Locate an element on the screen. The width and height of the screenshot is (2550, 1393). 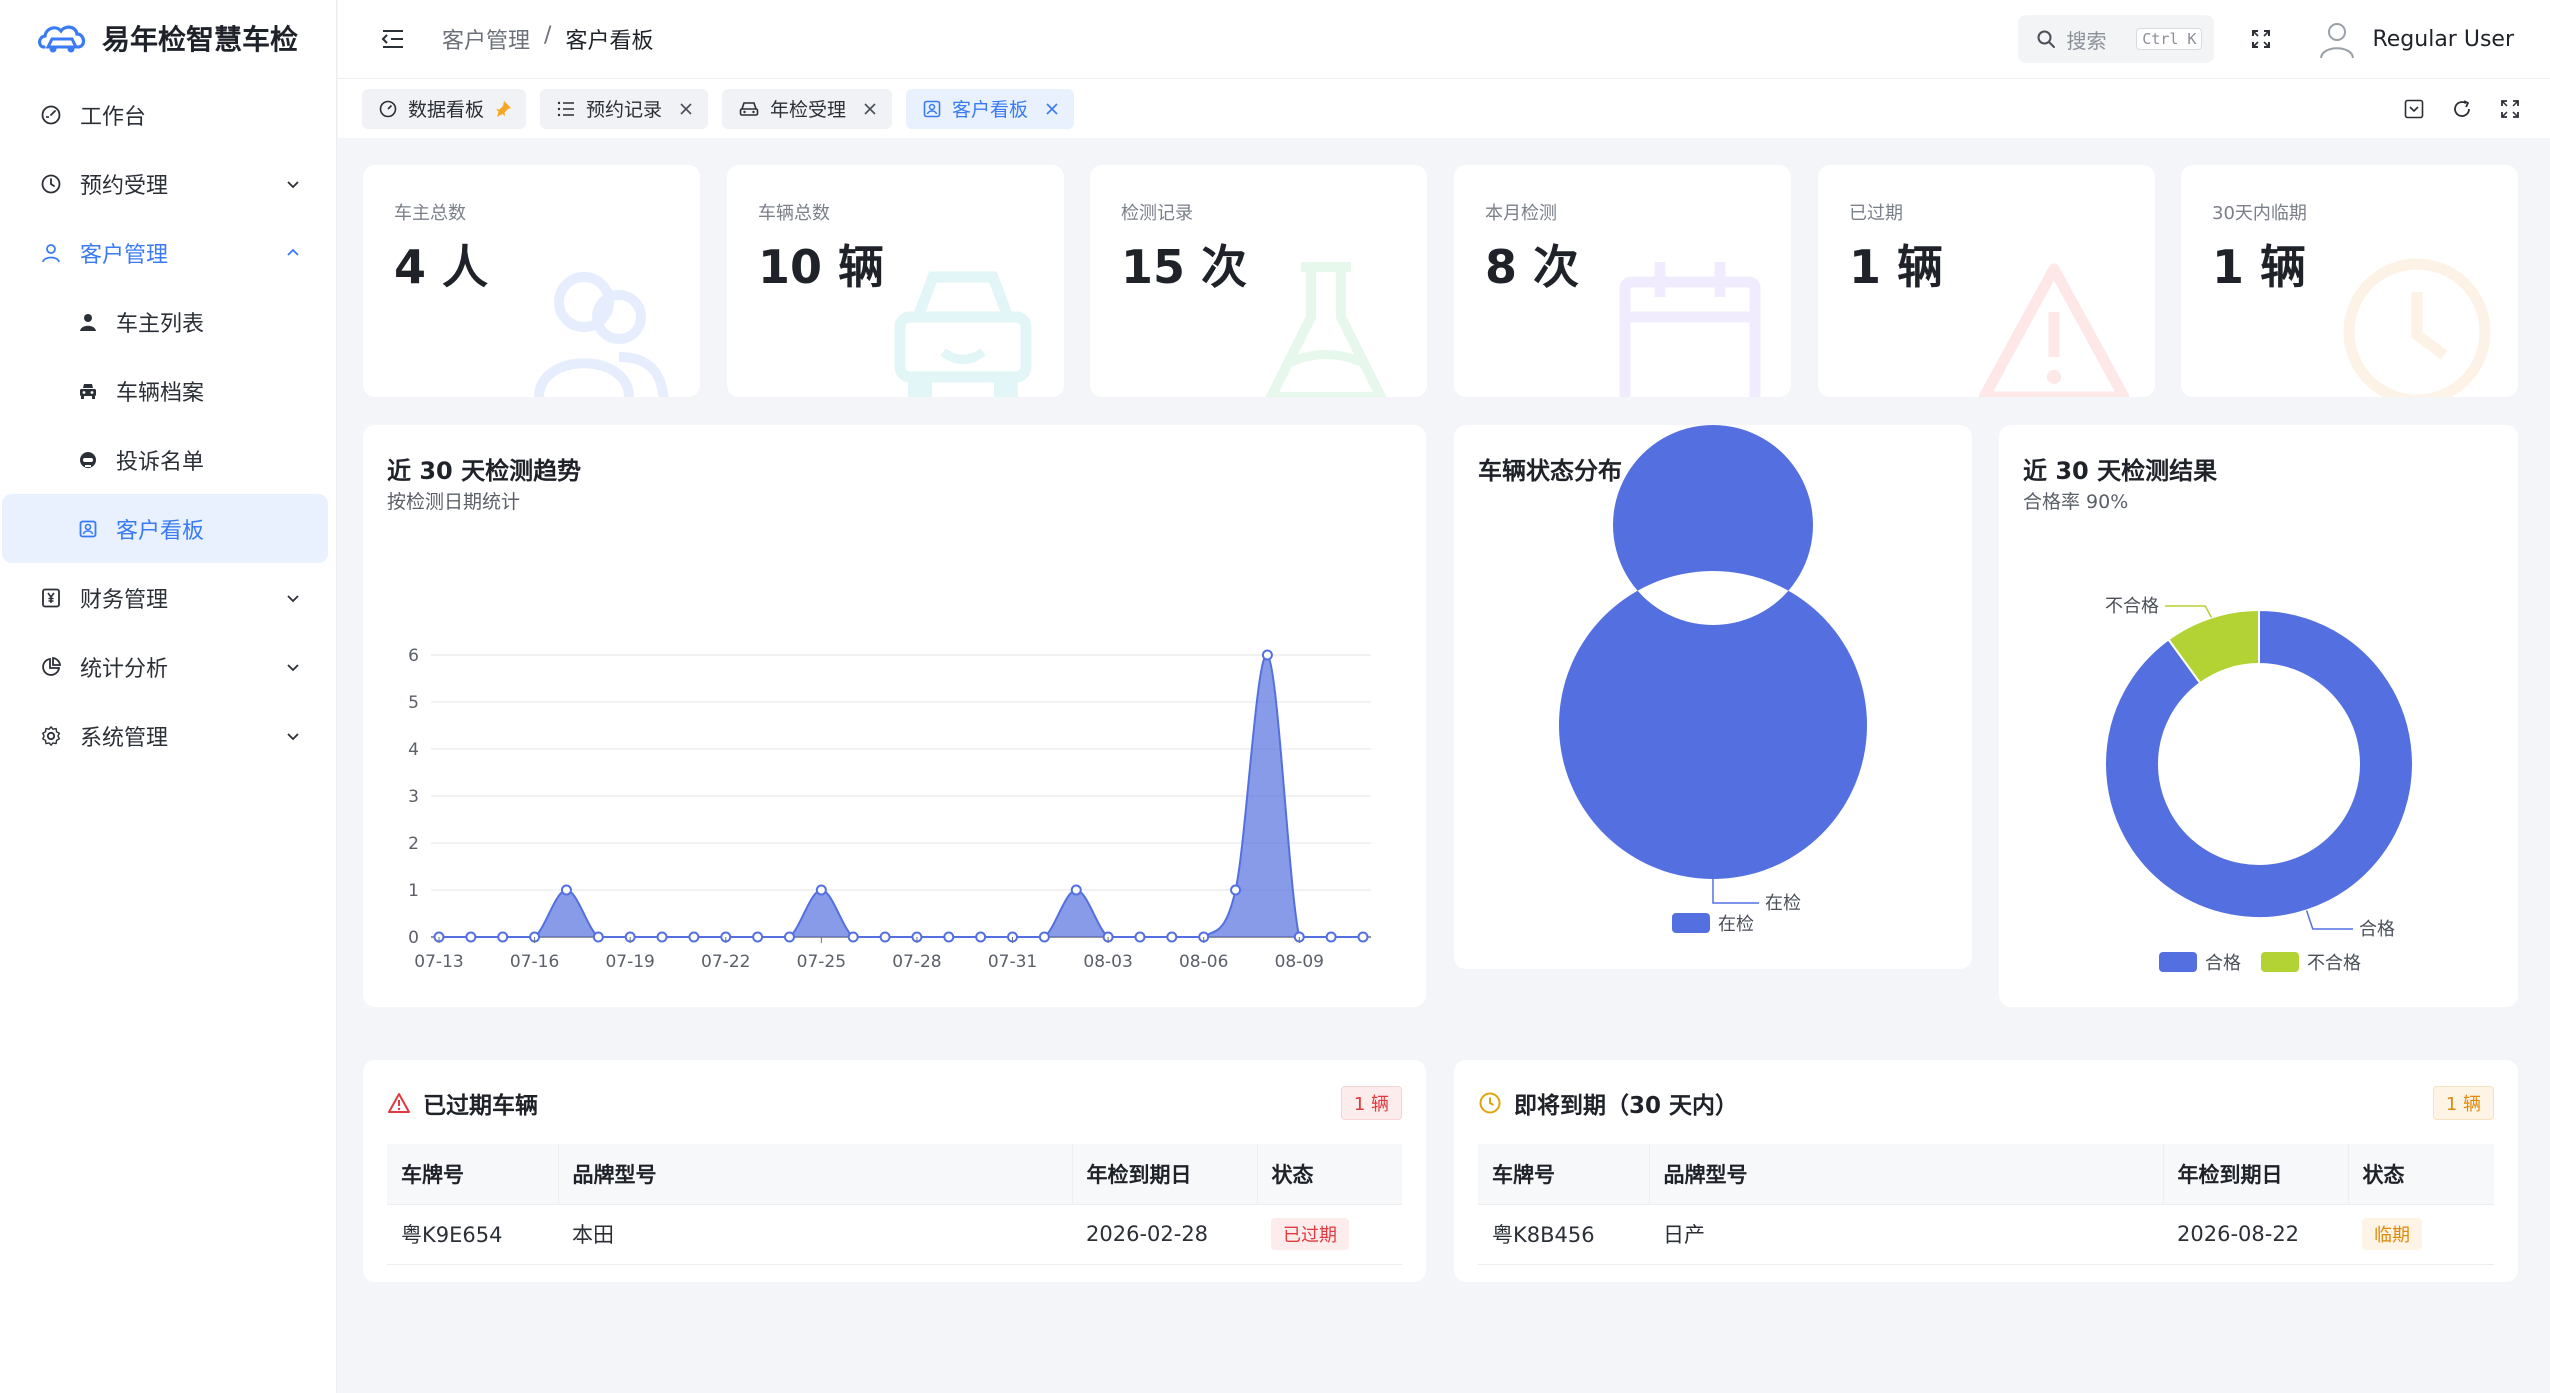
gear-icon is located at coordinates (51, 736).